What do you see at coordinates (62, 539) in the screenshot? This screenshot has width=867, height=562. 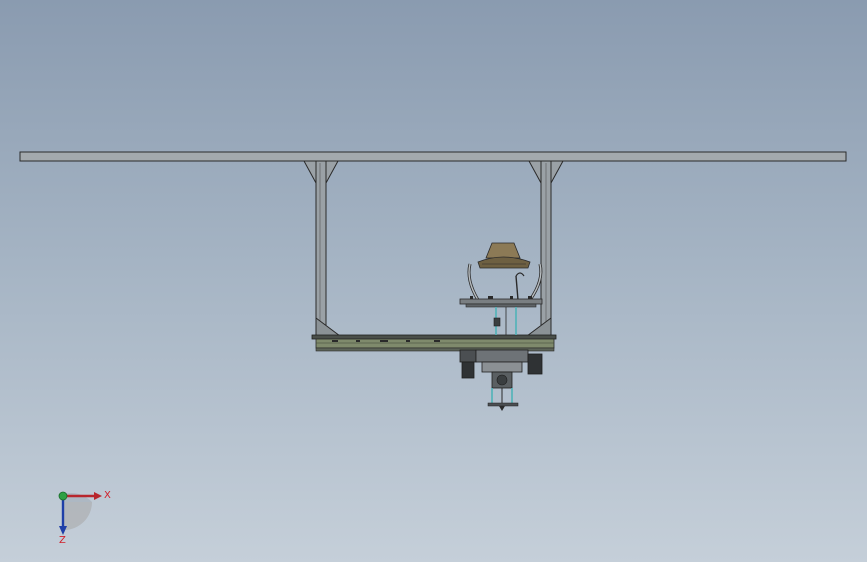 I see `z-axis-label: Z` at bounding box center [62, 539].